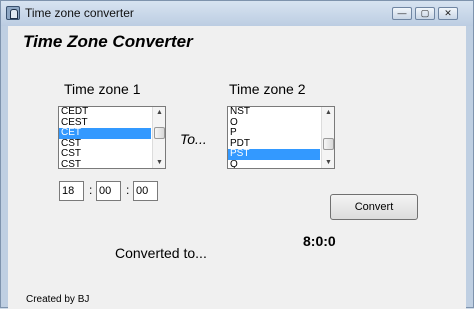 The width and height of the screenshot is (474, 309). What do you see at coordinates (374, 207) in the screenshot?
I see `convert-button: Convert` at bounding box center [374, 207].